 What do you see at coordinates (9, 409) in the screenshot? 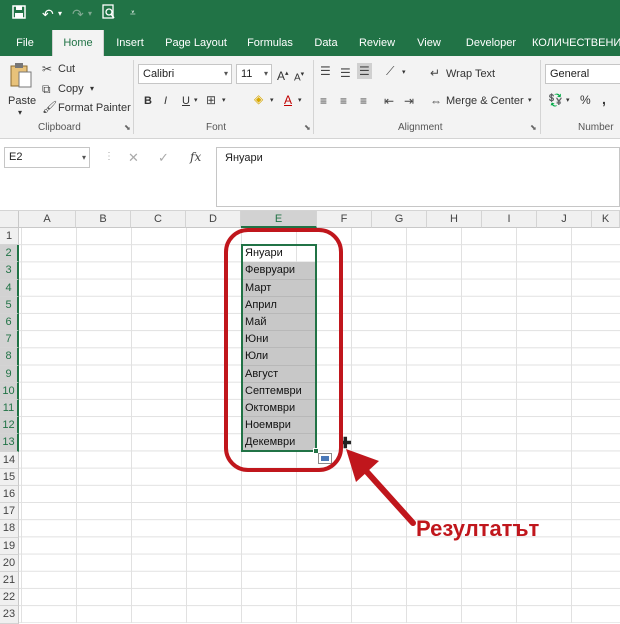
I see `row-header: 11` at bounding box center [9, 409].